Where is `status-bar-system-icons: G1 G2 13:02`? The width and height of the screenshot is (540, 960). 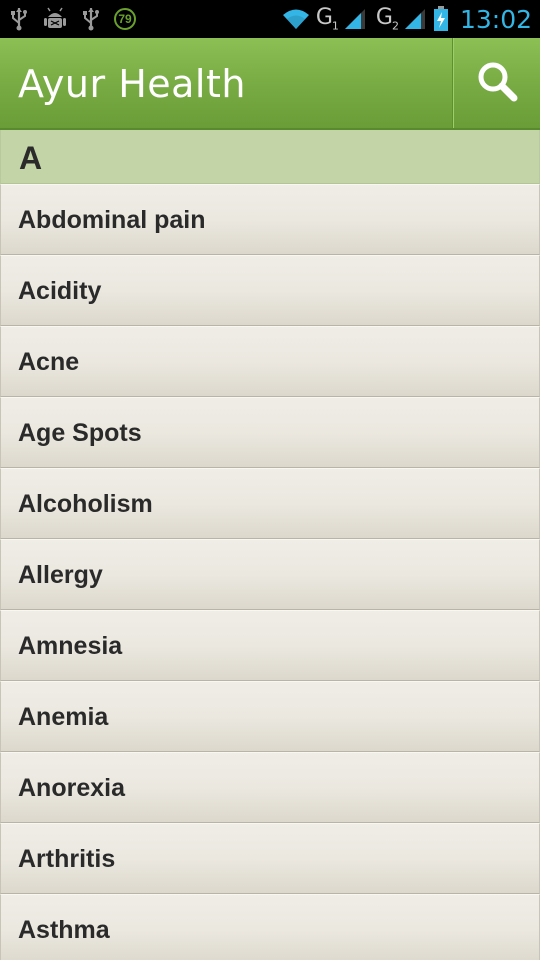
status-bar-system-icons: G1 G2 13:02 is located at coordinates (406, 19).